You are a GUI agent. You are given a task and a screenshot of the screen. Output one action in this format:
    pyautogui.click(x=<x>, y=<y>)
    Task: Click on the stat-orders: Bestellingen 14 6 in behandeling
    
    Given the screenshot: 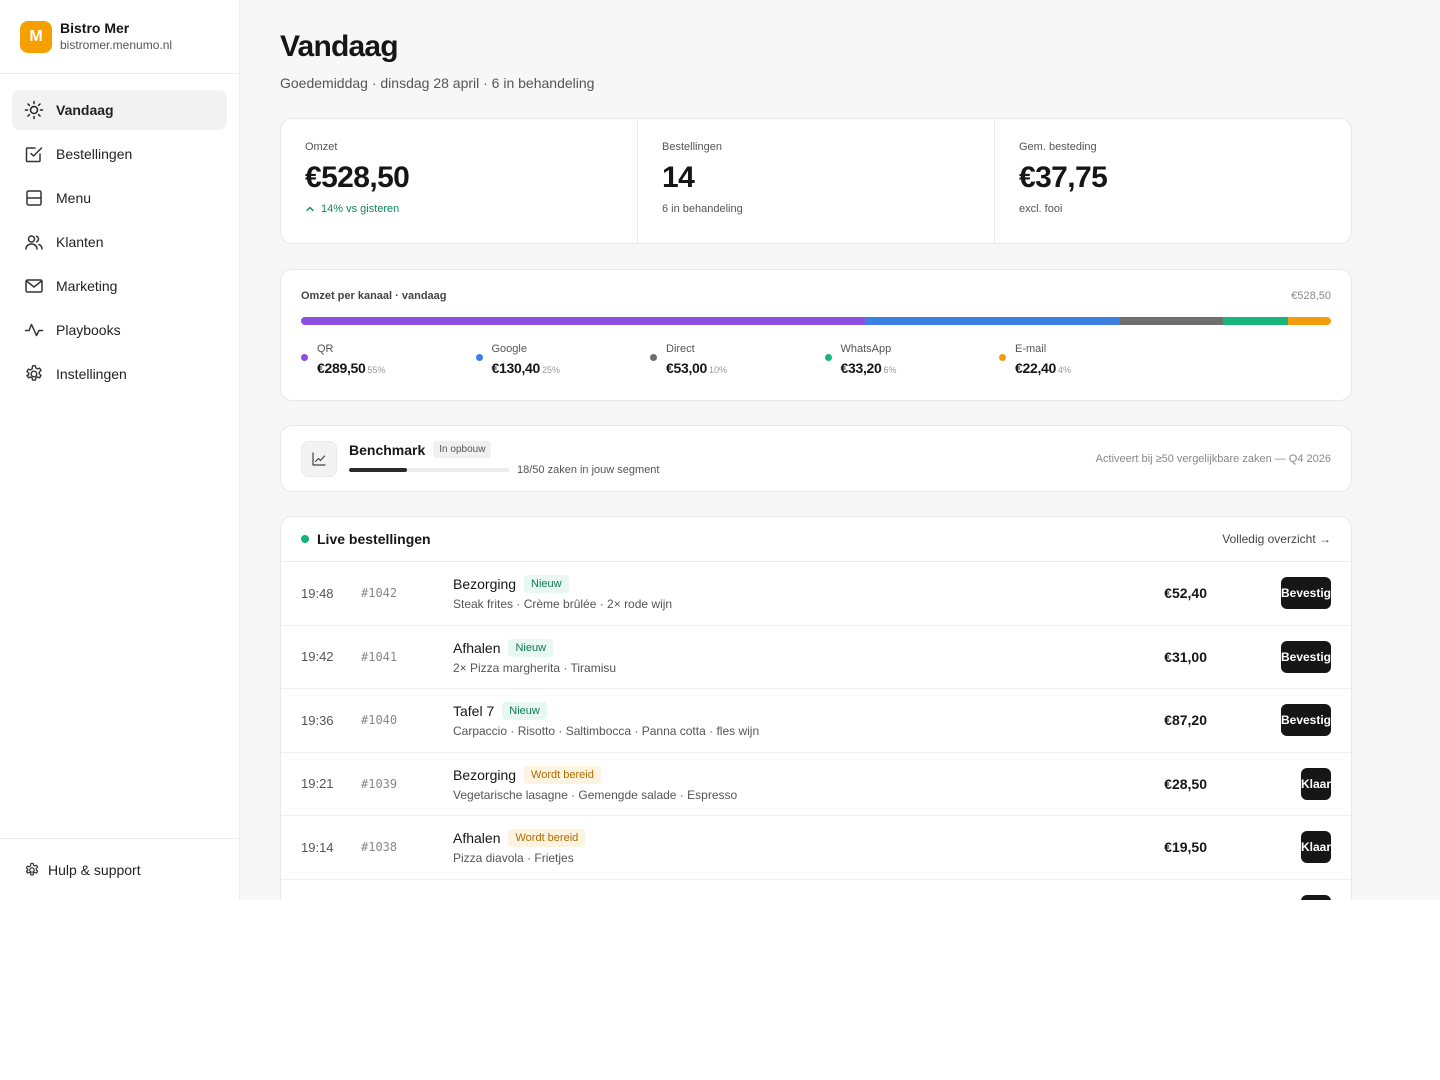 What is the action you would take?
    pyautogui.click(x=816, y=181)
    